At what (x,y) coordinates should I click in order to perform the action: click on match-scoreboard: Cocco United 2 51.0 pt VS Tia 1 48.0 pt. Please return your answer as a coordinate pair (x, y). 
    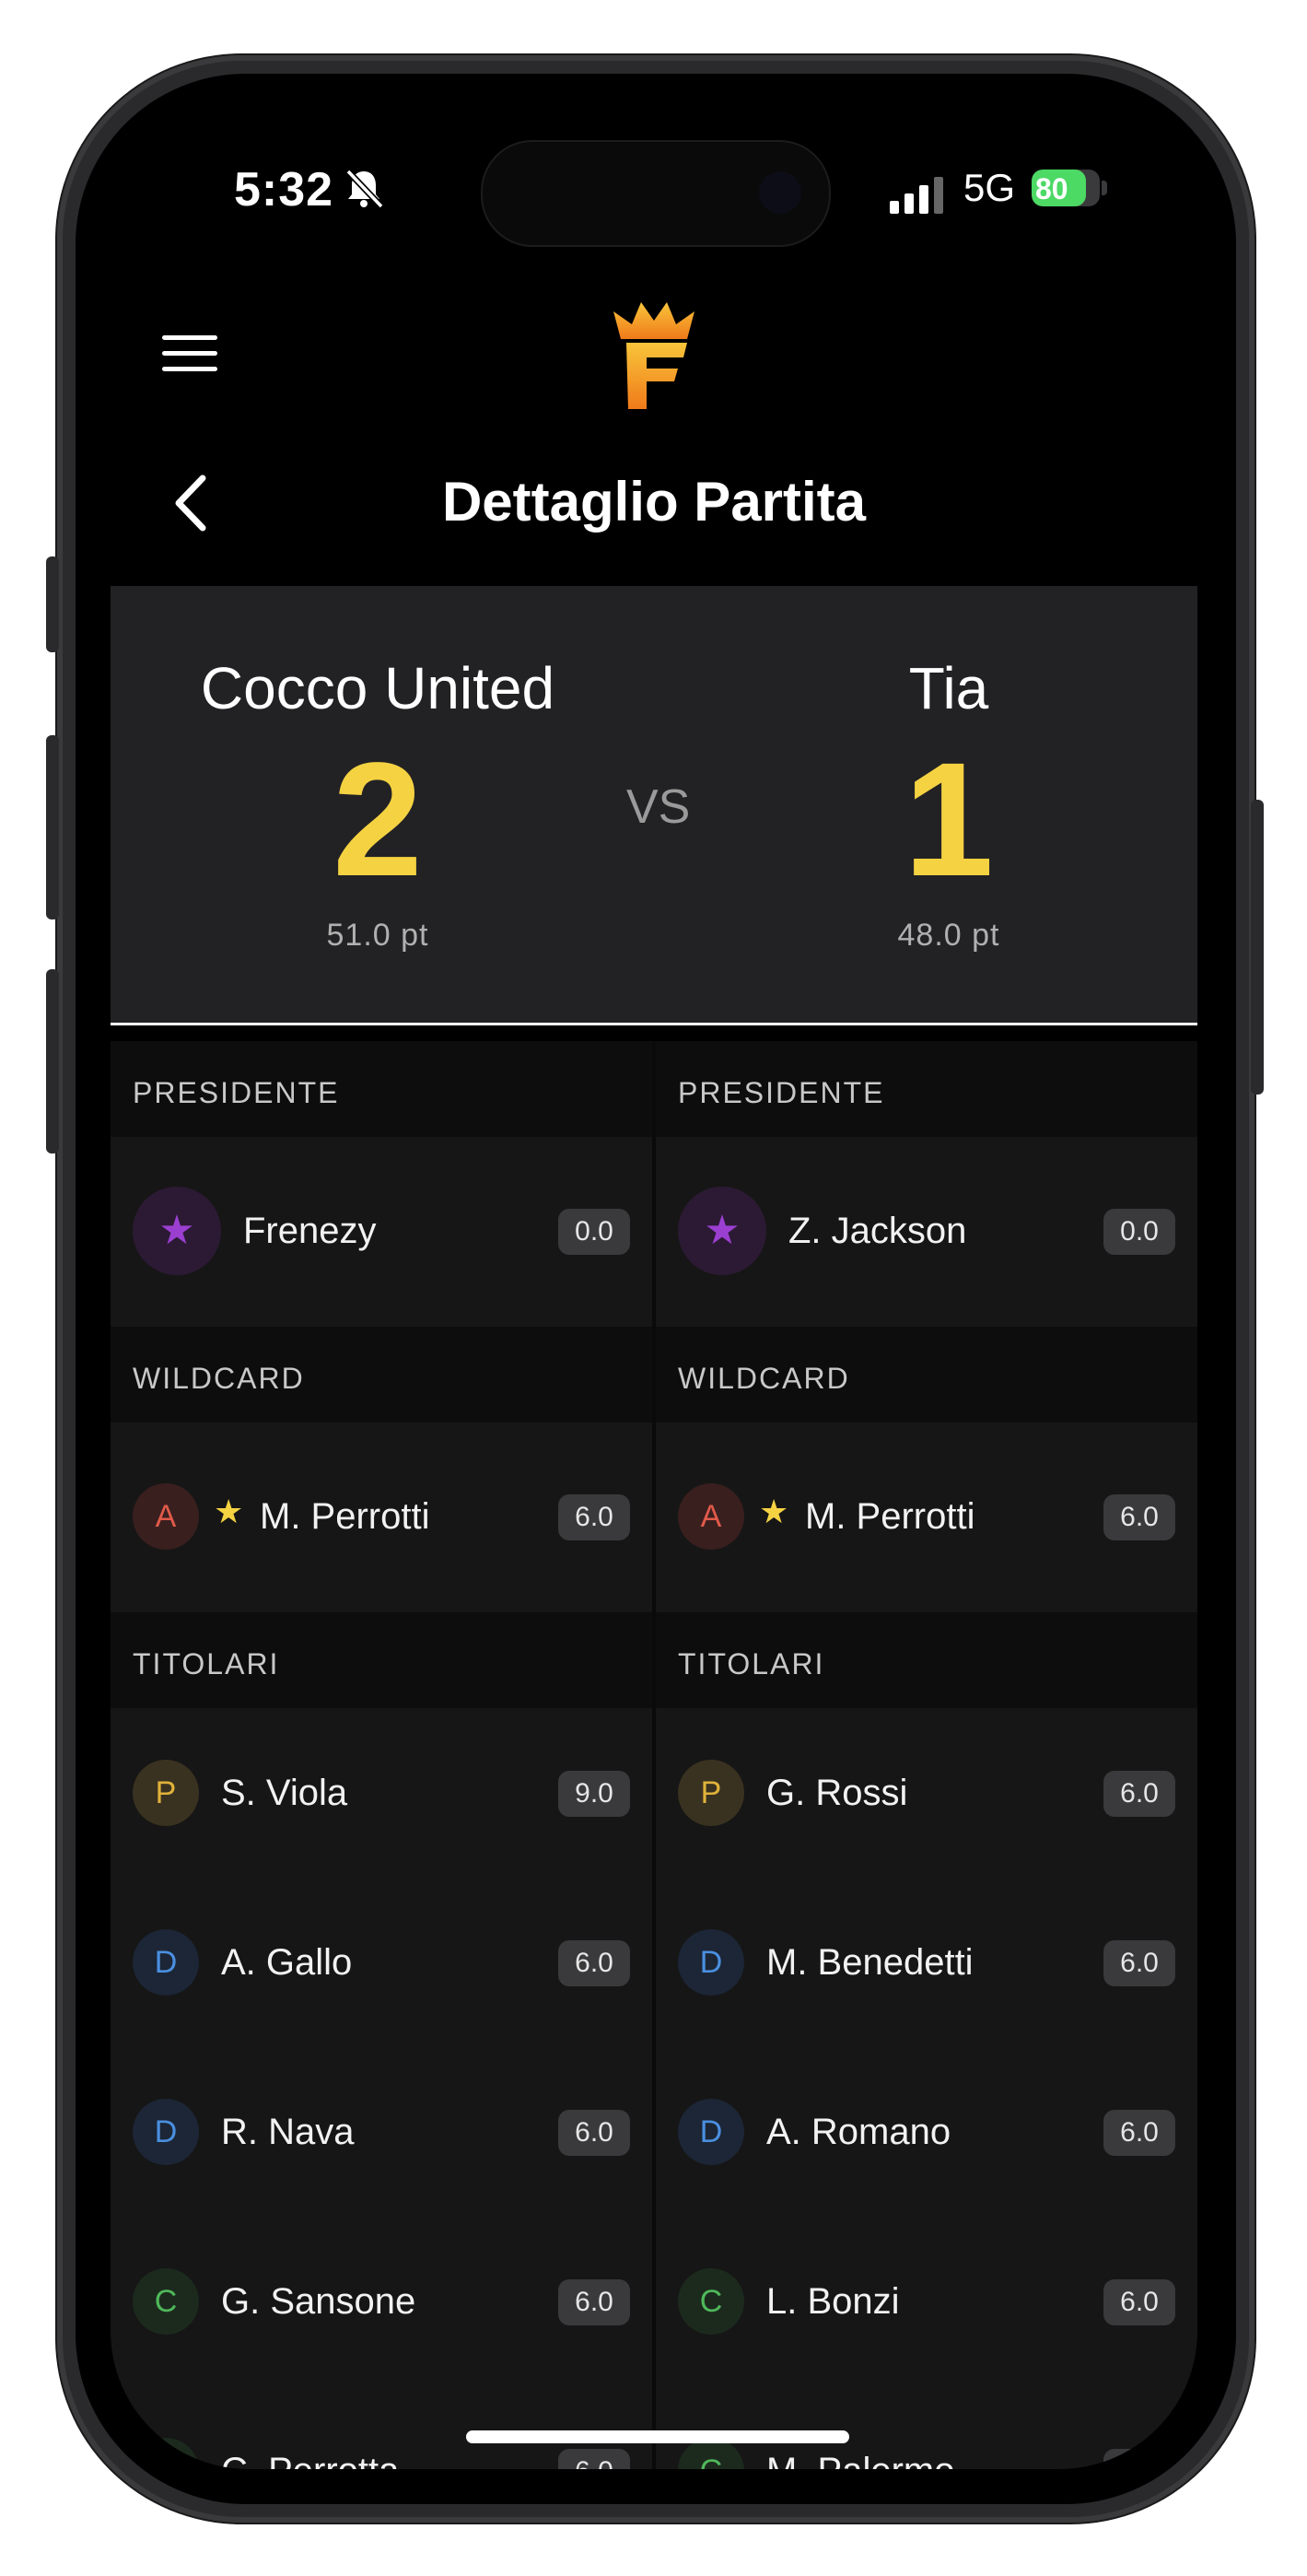
    Looking at the image, I should click on (654, 805).